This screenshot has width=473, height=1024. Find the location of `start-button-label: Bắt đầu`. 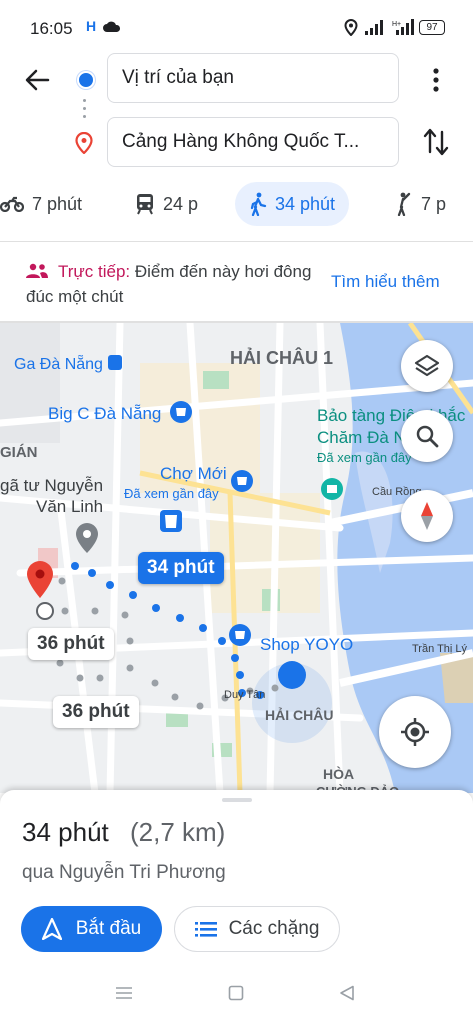

start-button-label: Bắt đầu is located at coordinates (108, 928).